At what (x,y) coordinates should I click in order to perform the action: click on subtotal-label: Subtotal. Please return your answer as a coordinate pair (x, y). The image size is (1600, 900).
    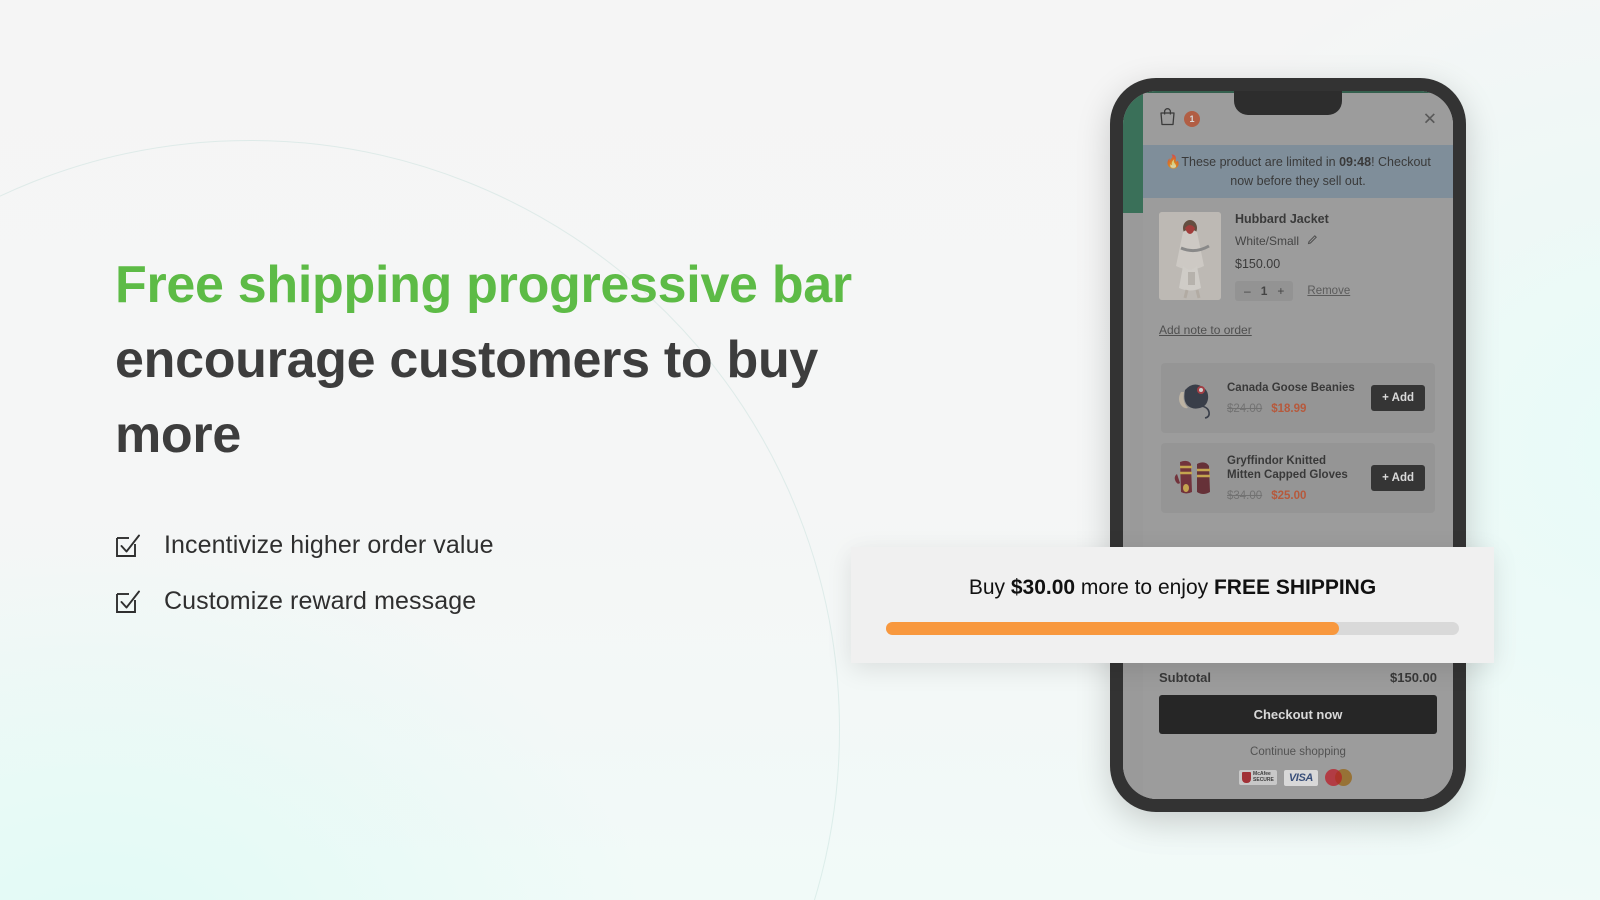
    Looking at the image, I should click on (1185, 677).